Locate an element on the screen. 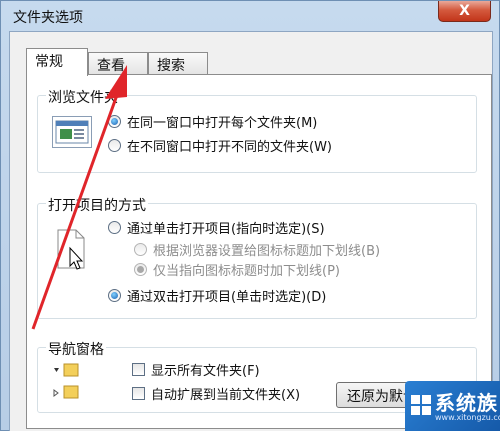 The width and height of the screenshot is (500, 431). tab-general: 常规 is located at coordinates (57, 62).